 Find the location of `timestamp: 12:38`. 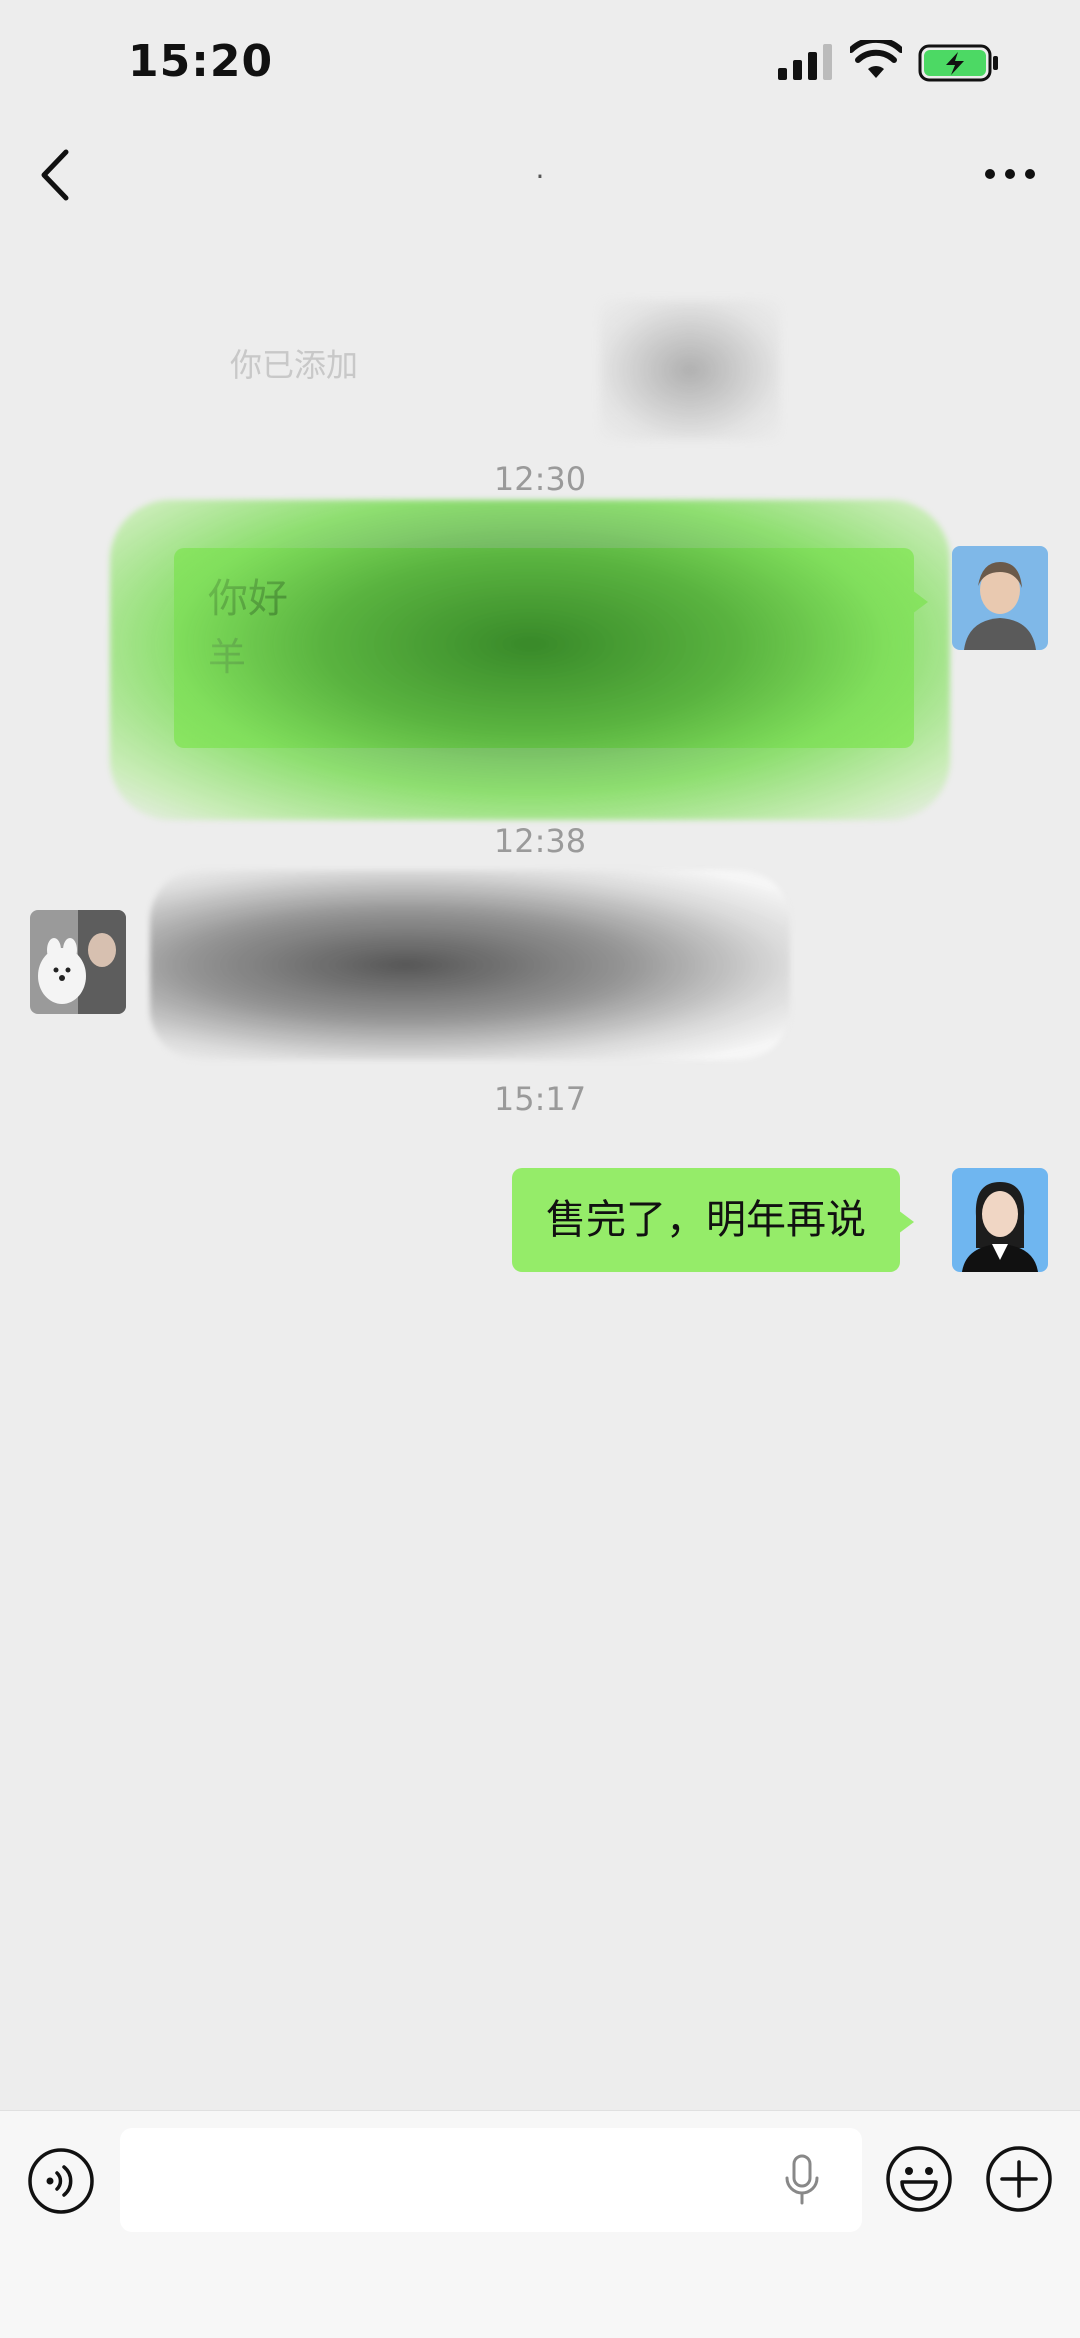

timestamp: 12:38 is located at coordinates (540, 841).